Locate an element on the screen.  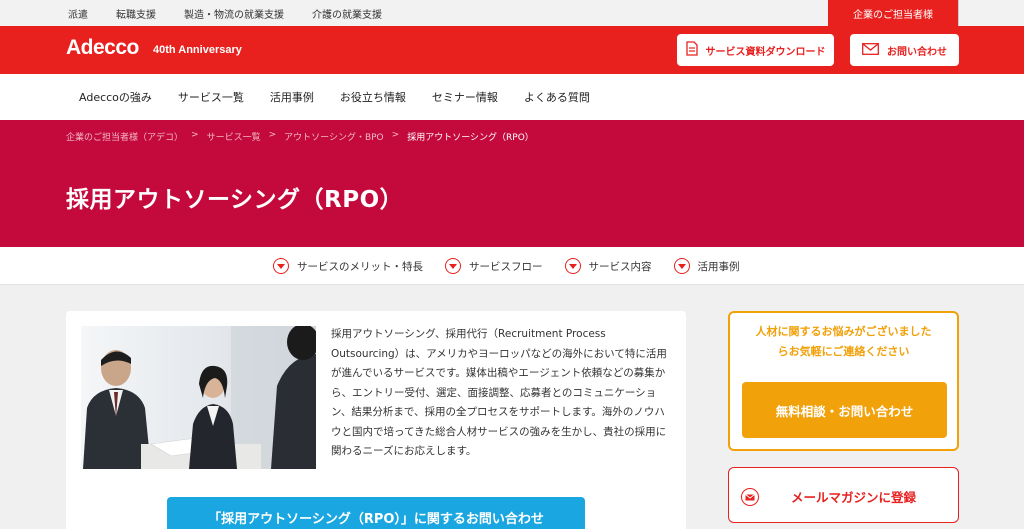
business-meeting-photo is located at coordinates (198, 397).